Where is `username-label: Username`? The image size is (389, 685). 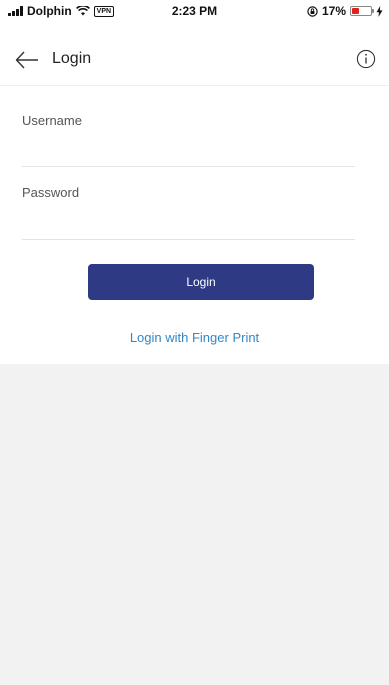
username-label: Username is located at coordinates (52, 120).